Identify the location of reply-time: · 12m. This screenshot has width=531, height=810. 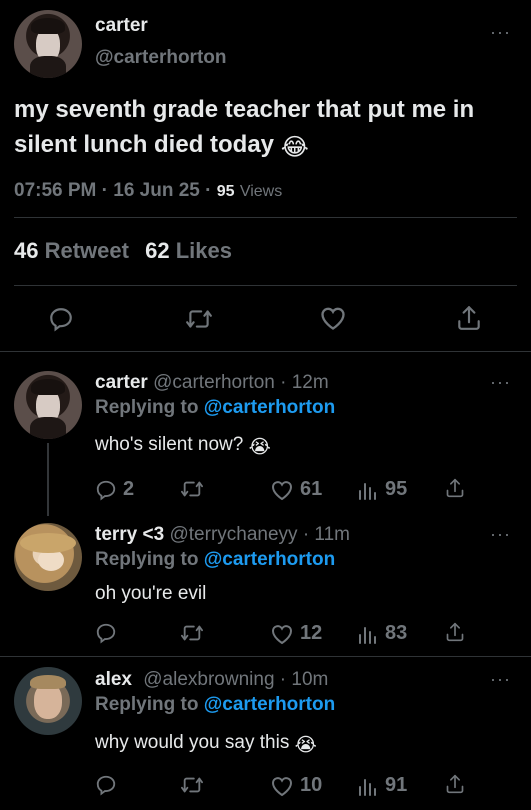
(304, 382).